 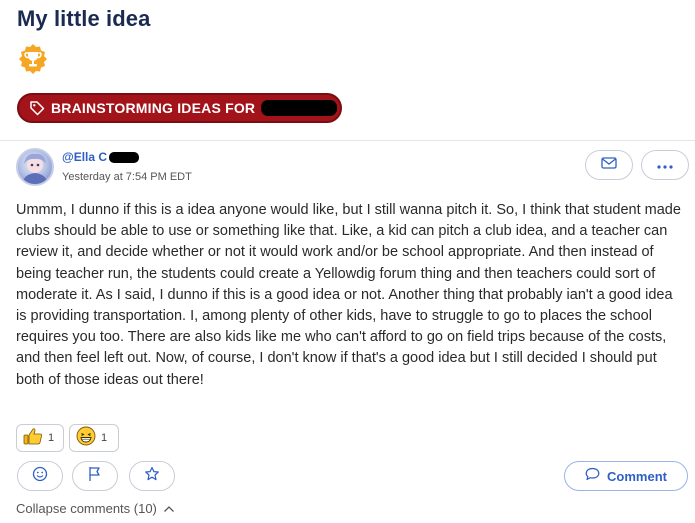 I want to click on more-horizontal-icon, so click(x=665, y=165).